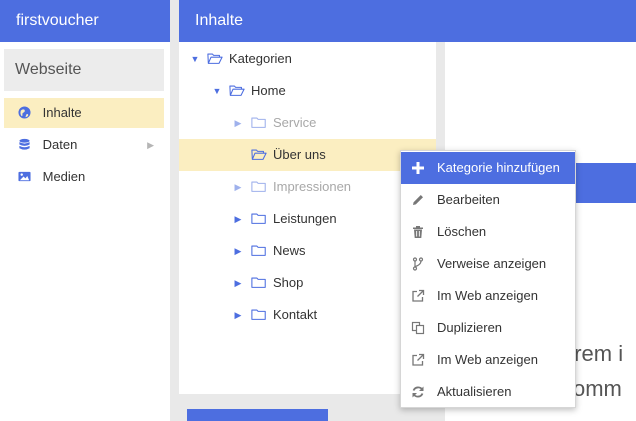  I want to click on copy-icon, so click(418, 328).